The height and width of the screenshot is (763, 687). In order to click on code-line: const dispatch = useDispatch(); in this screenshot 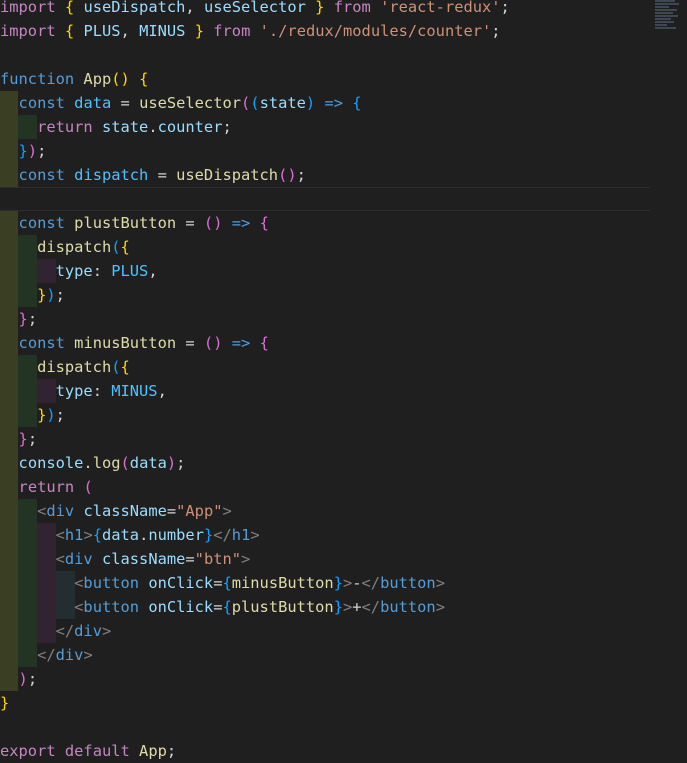, I will do `click(325, 175)`.